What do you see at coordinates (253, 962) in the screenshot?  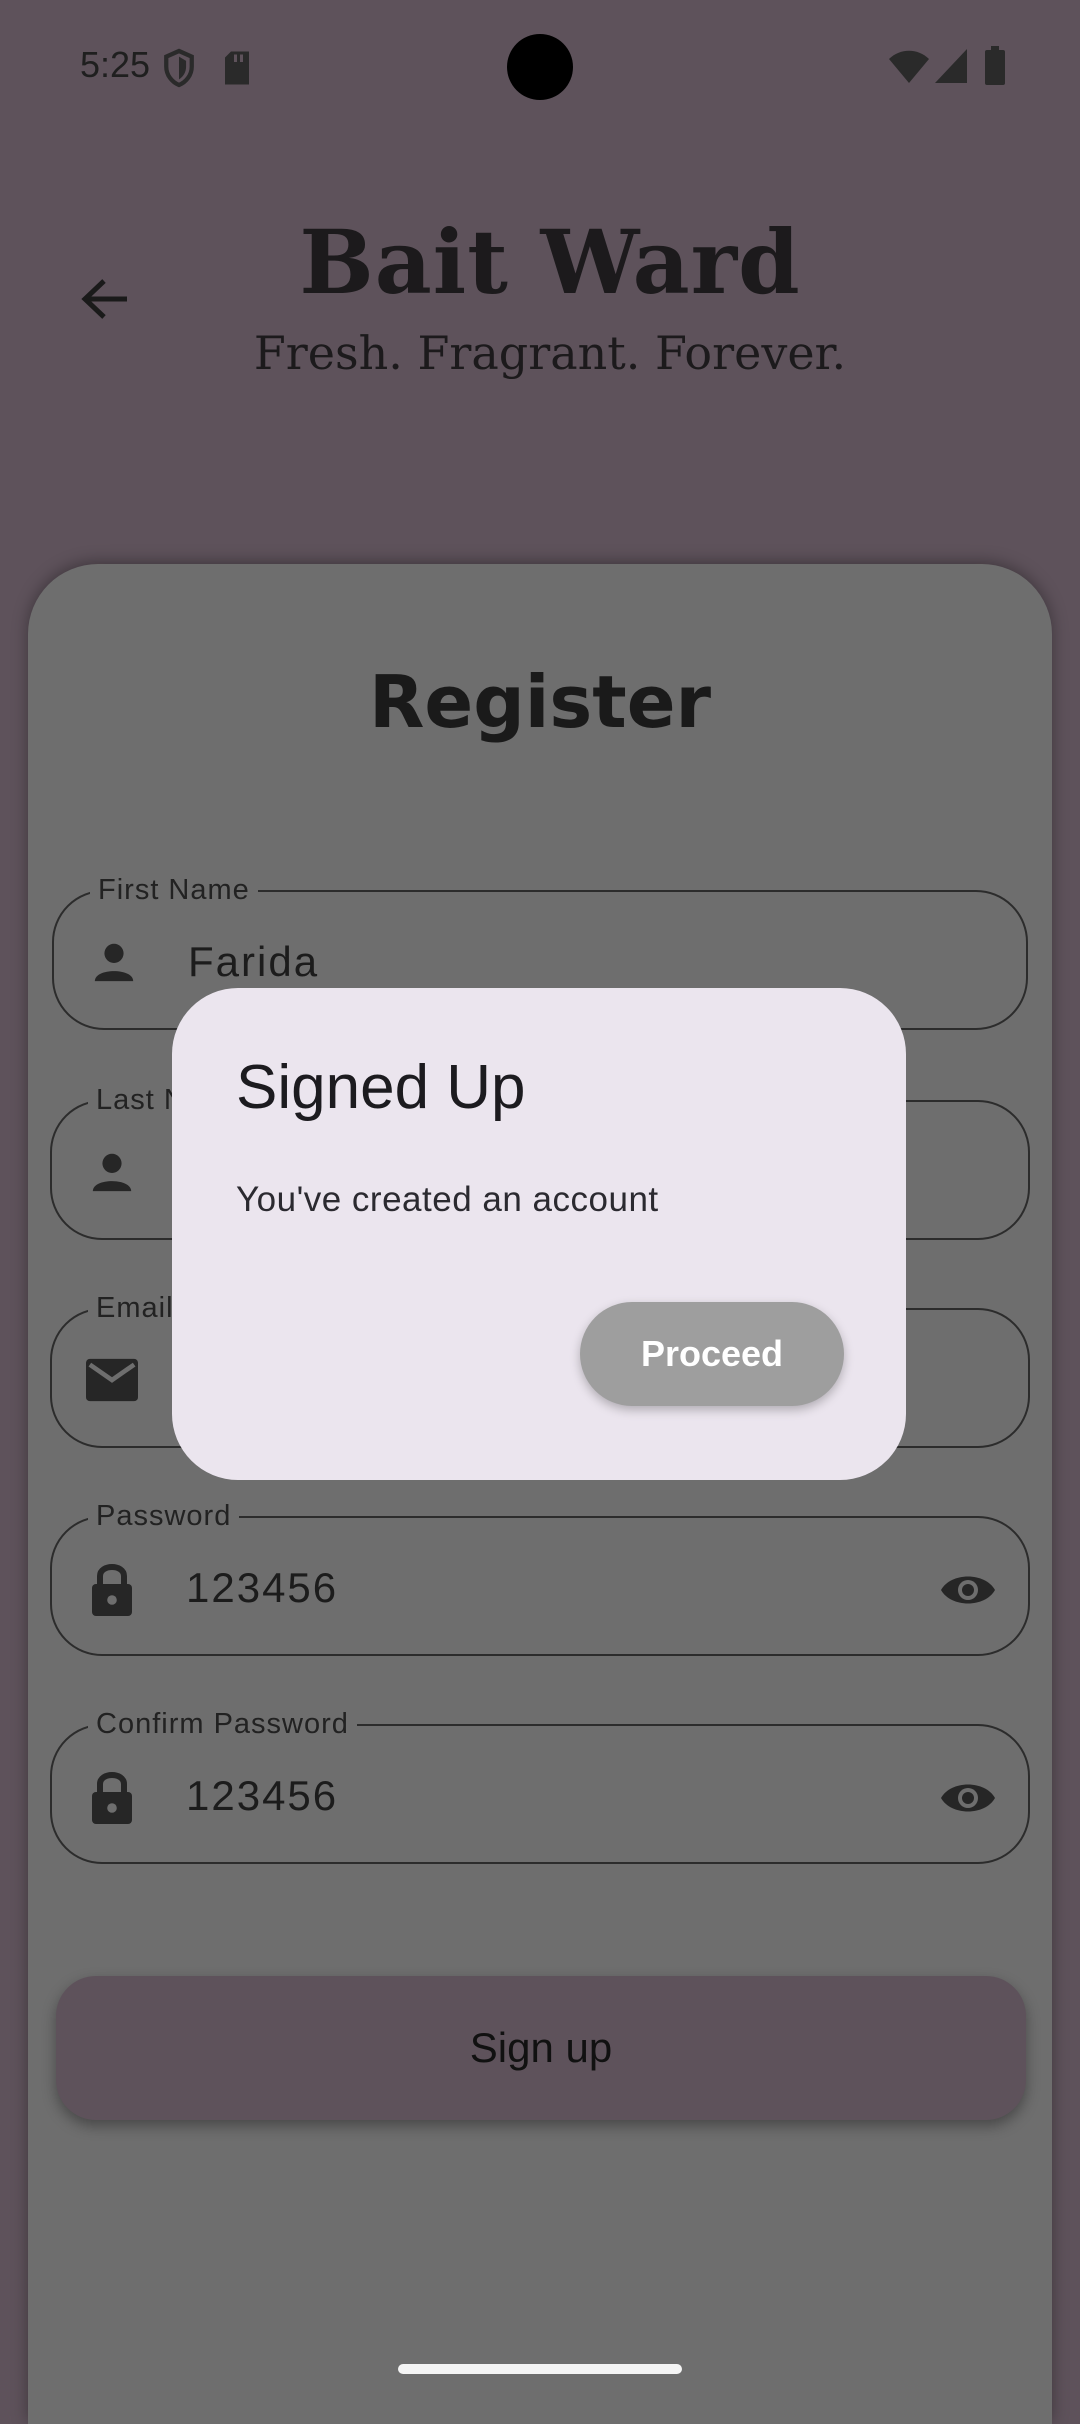 I see `first-name-input: Farida` at bounding box center [253, 962].